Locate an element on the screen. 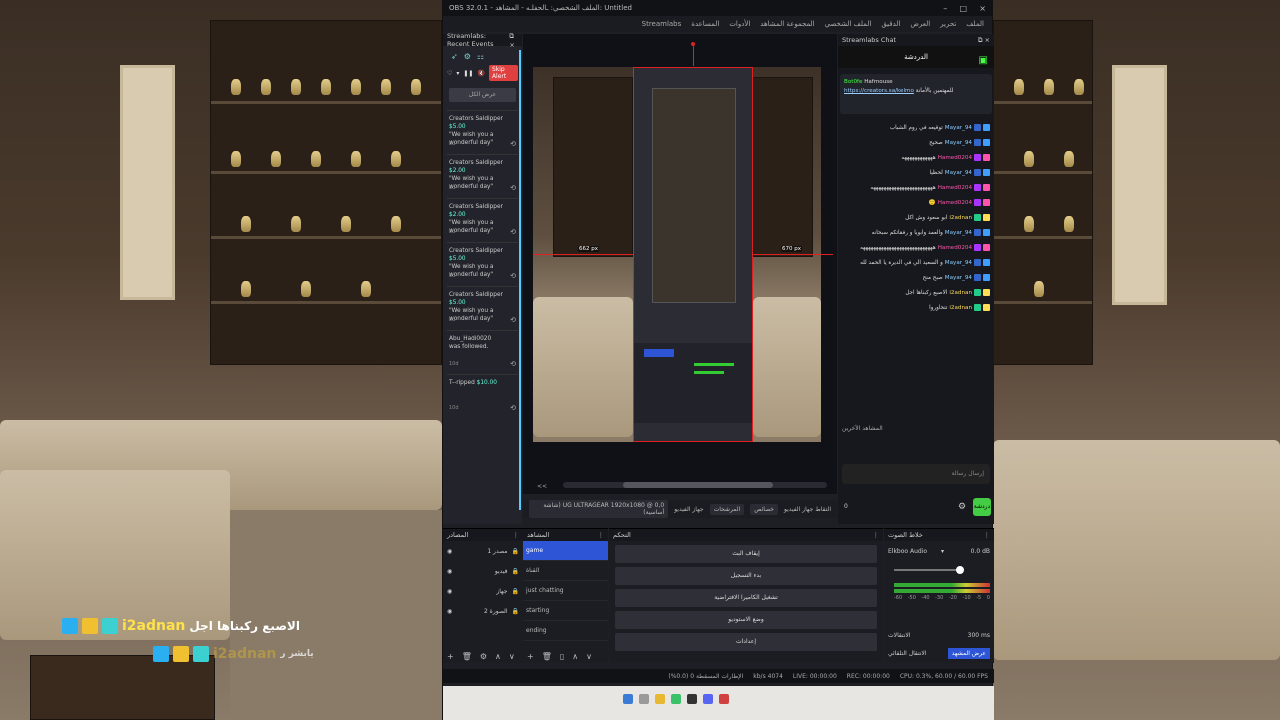  filter-icon: ⚏ is located at coordinates (480, 56).